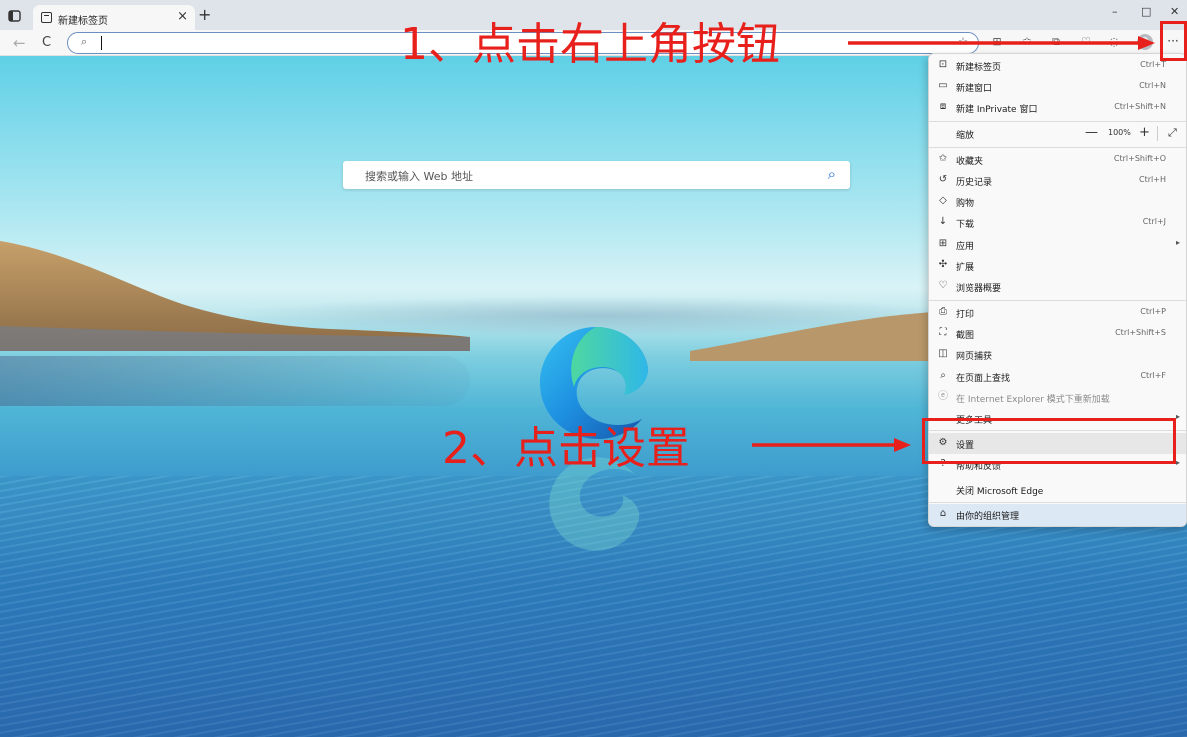  What do you see at coordinates (1057, 201) in the screenshot?
I see `menu-item-shopping: ◇ 购物` at bounding box center [1057, 201].